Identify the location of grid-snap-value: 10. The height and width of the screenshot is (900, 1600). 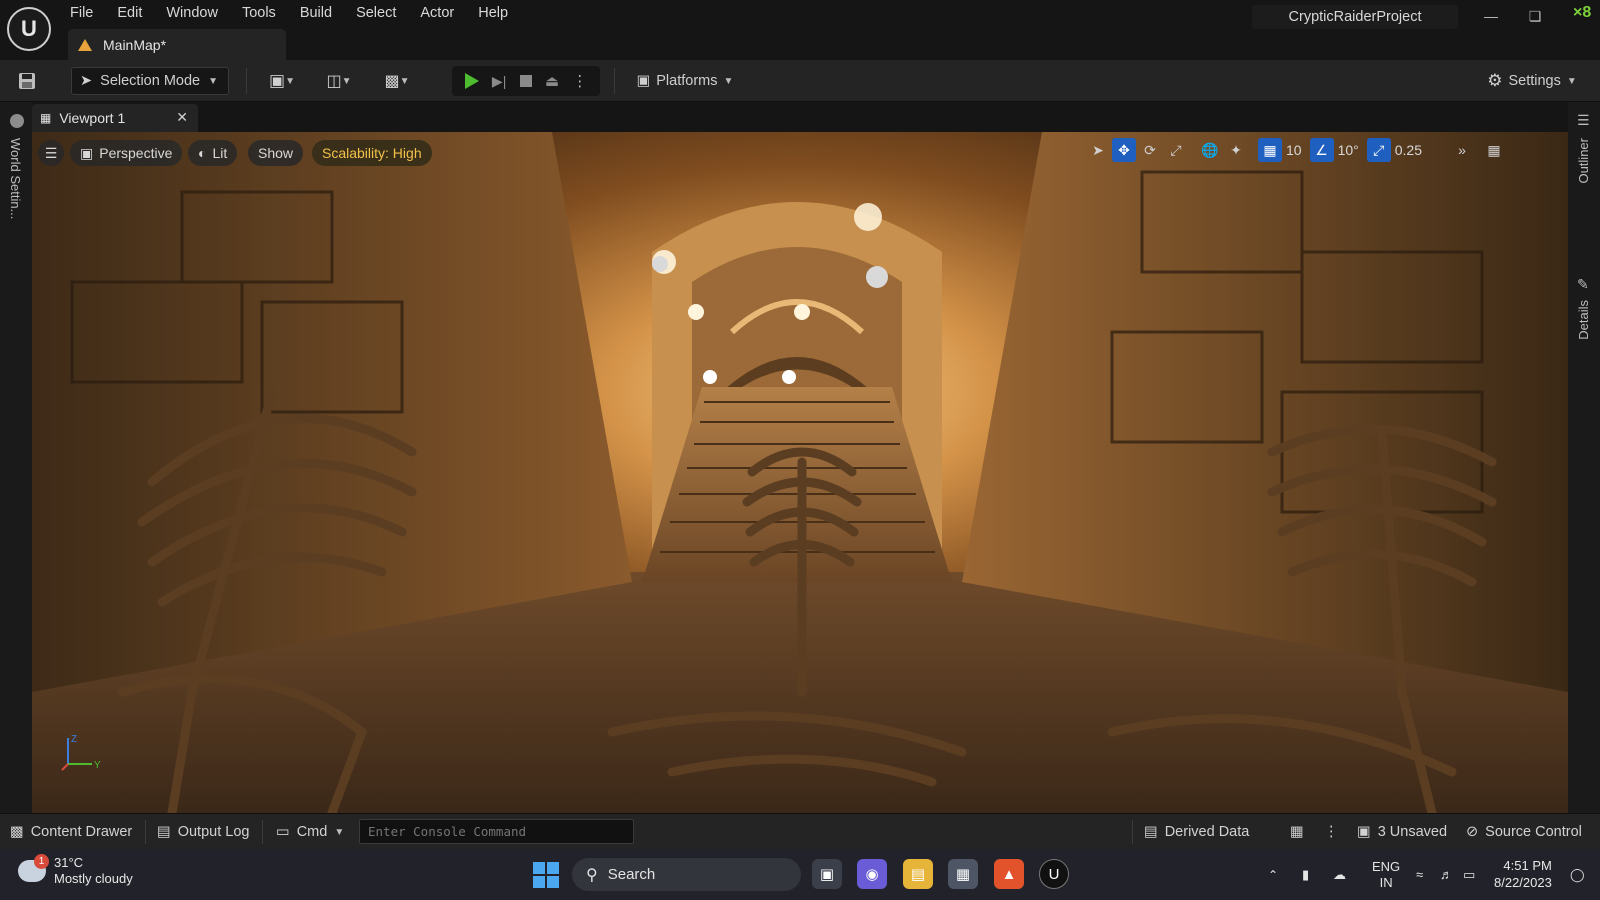
(1296, 150).